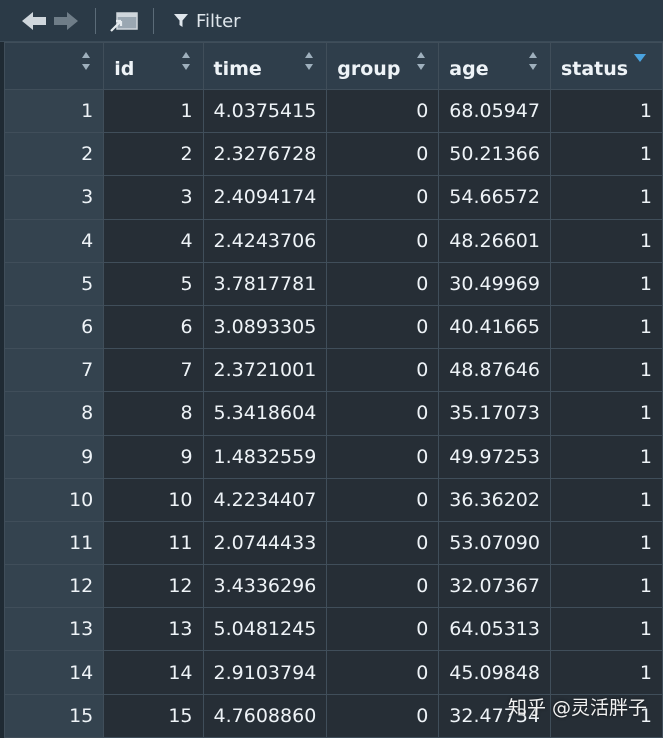 This screenshot has height=738, width=663. I want to click on column-header-id: id, so click(153, 66).